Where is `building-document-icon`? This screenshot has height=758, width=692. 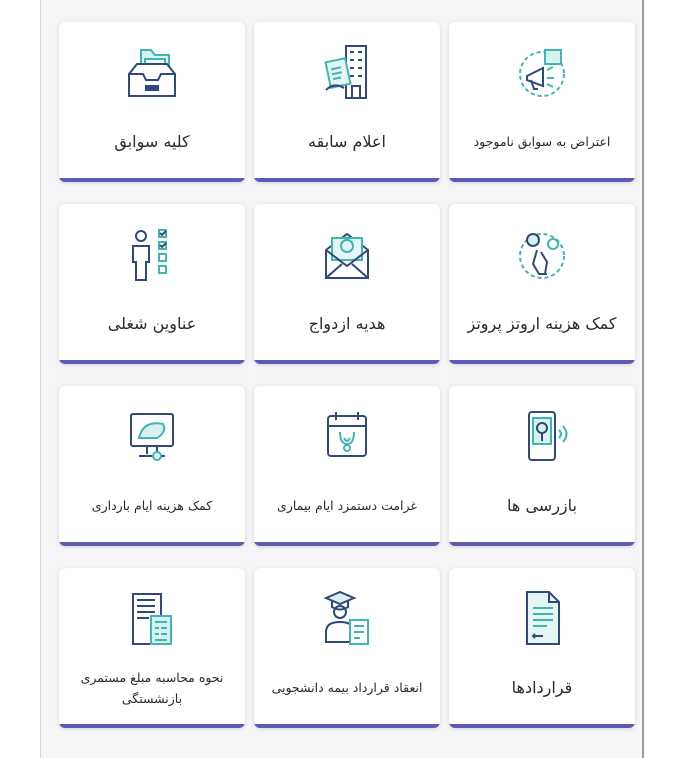 building-document-icon is located at coordinates (347, 73).